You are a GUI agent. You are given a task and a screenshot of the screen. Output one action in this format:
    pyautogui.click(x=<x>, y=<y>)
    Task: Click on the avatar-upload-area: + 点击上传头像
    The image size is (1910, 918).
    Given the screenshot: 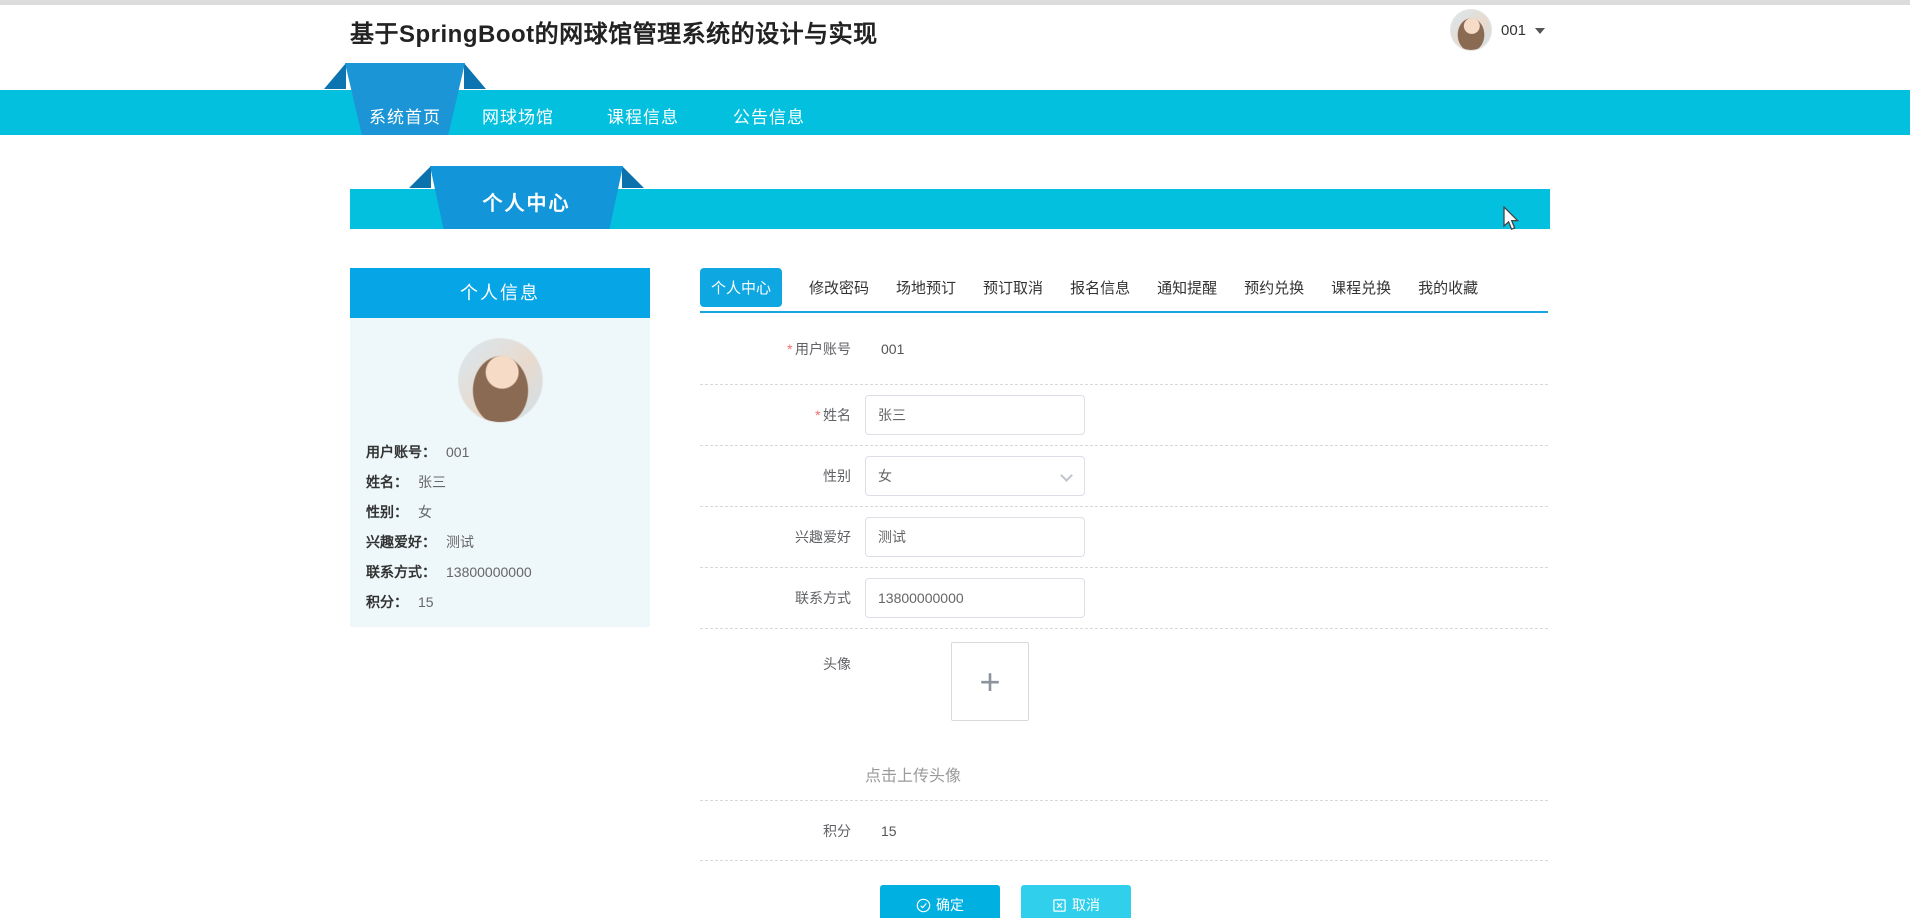 What is the action you would take?
    pyautogui.click(x=947, y=714)
    